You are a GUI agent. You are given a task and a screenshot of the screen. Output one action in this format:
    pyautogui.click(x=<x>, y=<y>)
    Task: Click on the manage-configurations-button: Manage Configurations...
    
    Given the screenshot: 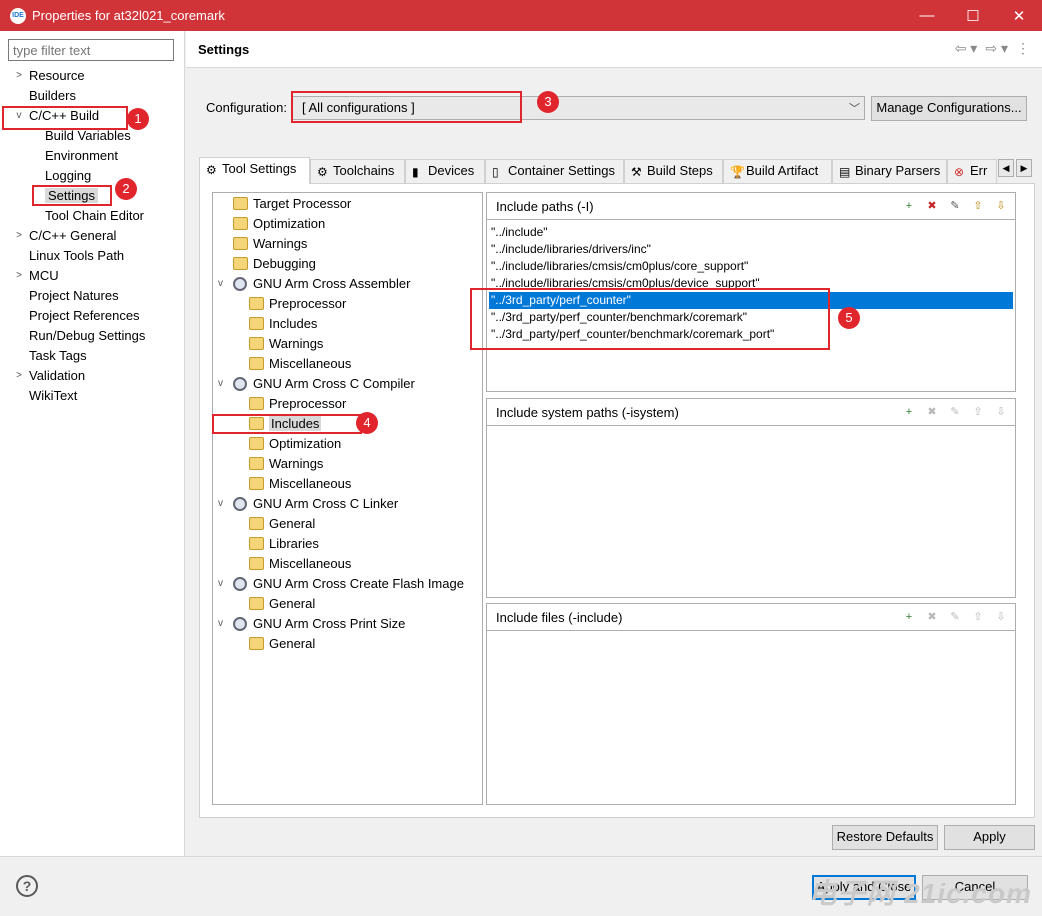 What is the action you would take?
    pyautogui.click(x=949, y=108)
    